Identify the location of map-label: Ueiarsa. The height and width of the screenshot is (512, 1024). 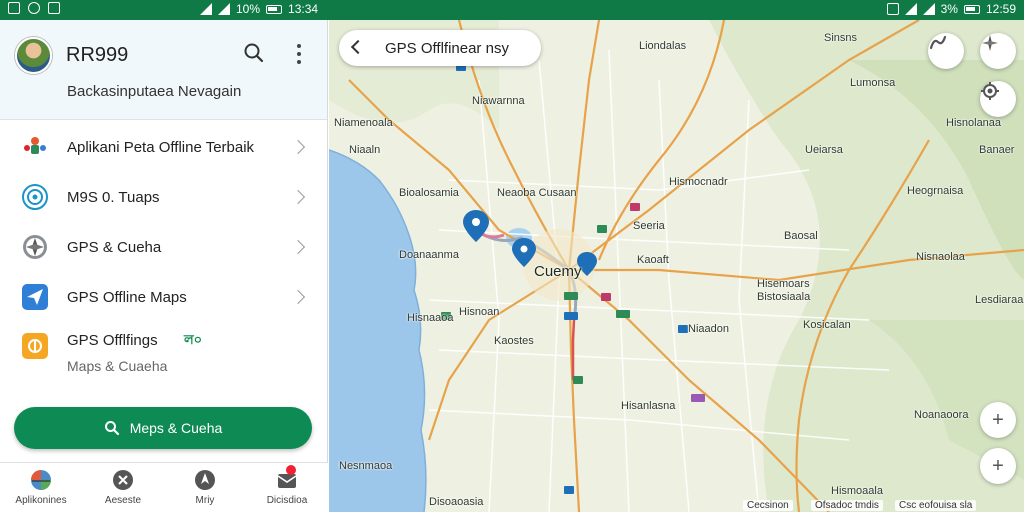
(824, 150).